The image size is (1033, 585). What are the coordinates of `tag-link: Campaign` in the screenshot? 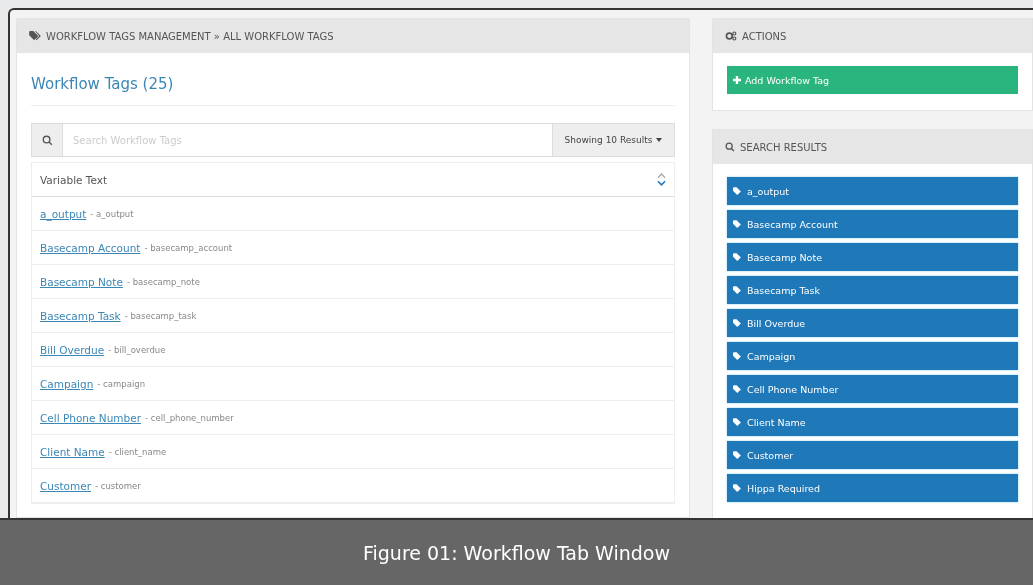 It's located at (67, 383).